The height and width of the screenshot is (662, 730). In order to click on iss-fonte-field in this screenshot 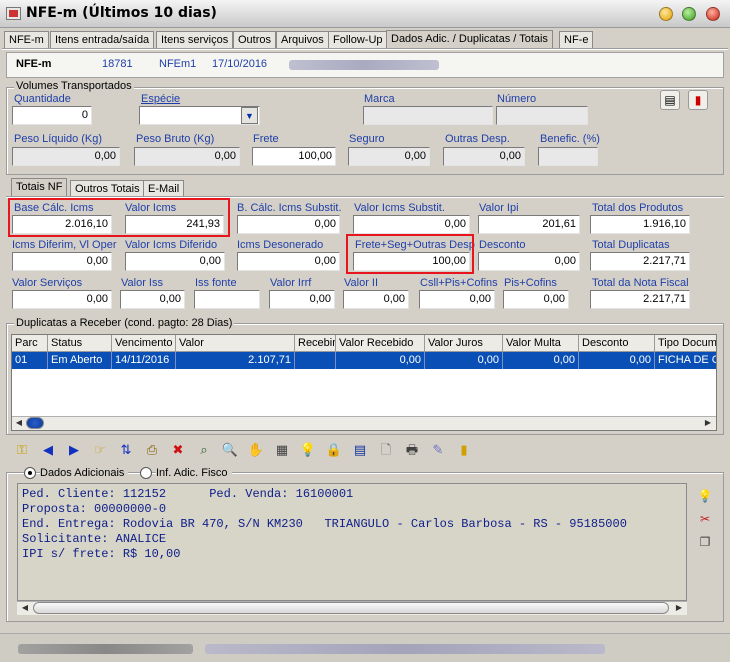, I will do `click(227, 299)`.